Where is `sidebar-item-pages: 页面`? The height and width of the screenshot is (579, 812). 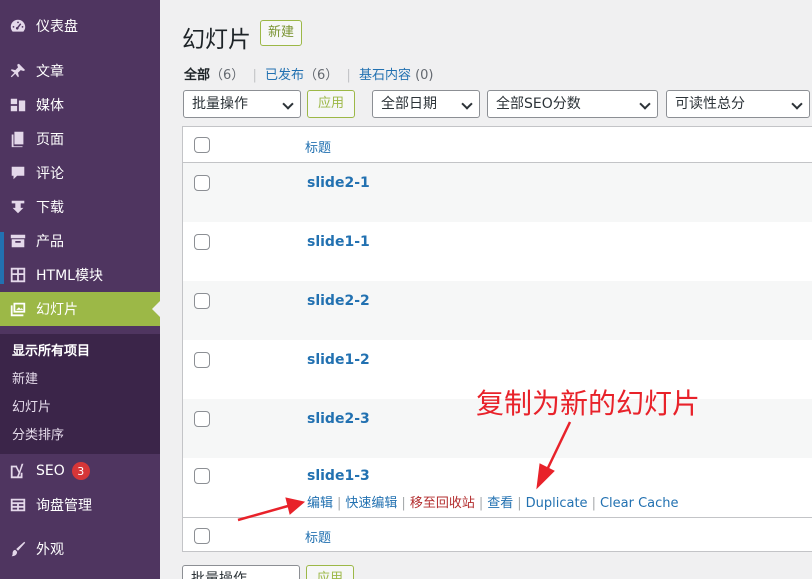 sidebar-item-pages: 页面 is located at coordinates (80, 139).